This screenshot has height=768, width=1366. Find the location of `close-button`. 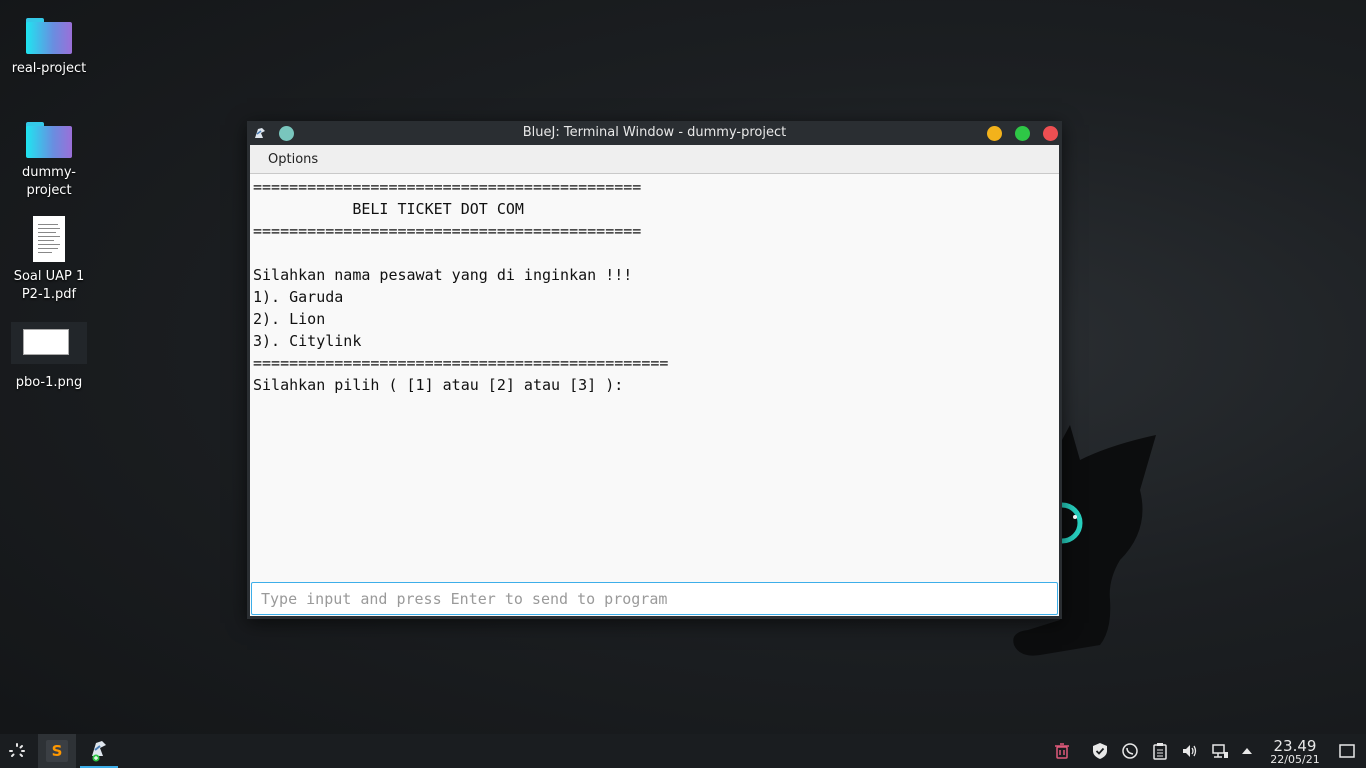

close-button is located at coordinates (1050, 133).